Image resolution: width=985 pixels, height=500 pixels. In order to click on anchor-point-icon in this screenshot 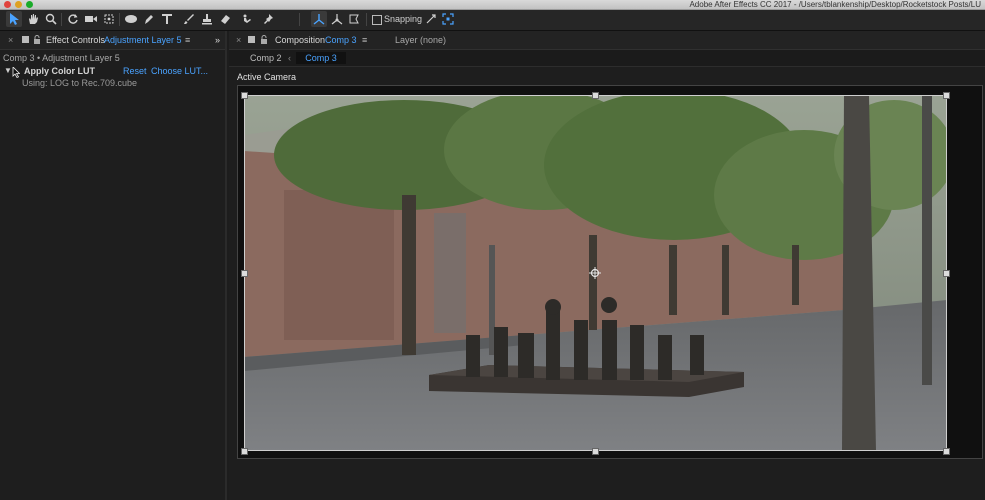, I will do `click(595, 273)`.